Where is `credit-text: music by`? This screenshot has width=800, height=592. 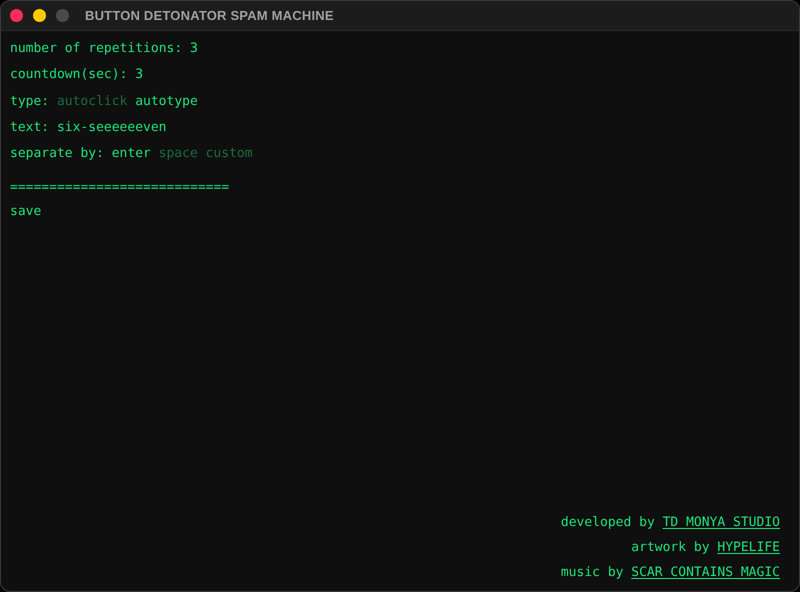 credit-text: music by is located at coordinates (592, 573).